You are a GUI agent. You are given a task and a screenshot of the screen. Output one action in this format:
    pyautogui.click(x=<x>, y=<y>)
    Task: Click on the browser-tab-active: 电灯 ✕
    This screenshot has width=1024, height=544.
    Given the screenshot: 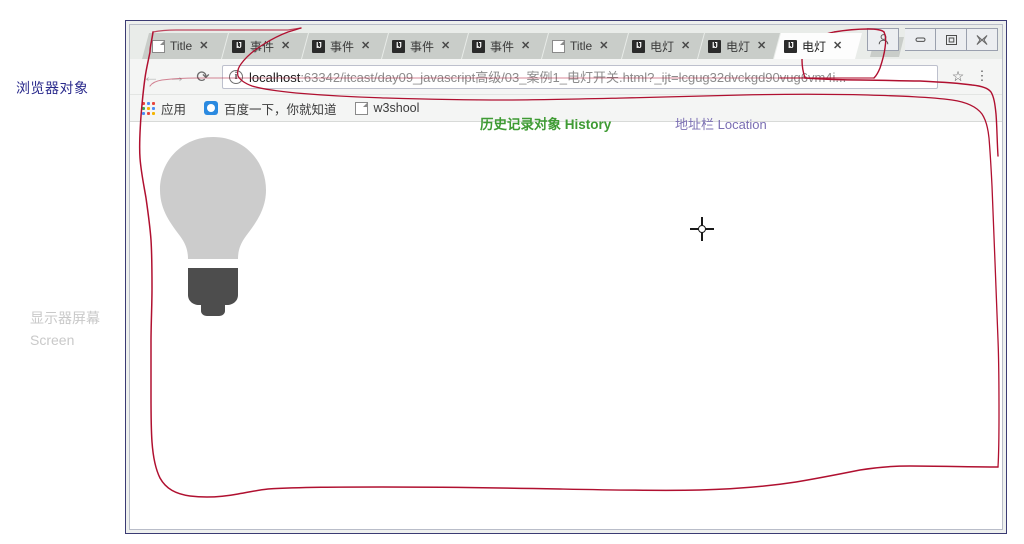 What is the action you would take?
    pyautogui.click(x=818, y=46)
    